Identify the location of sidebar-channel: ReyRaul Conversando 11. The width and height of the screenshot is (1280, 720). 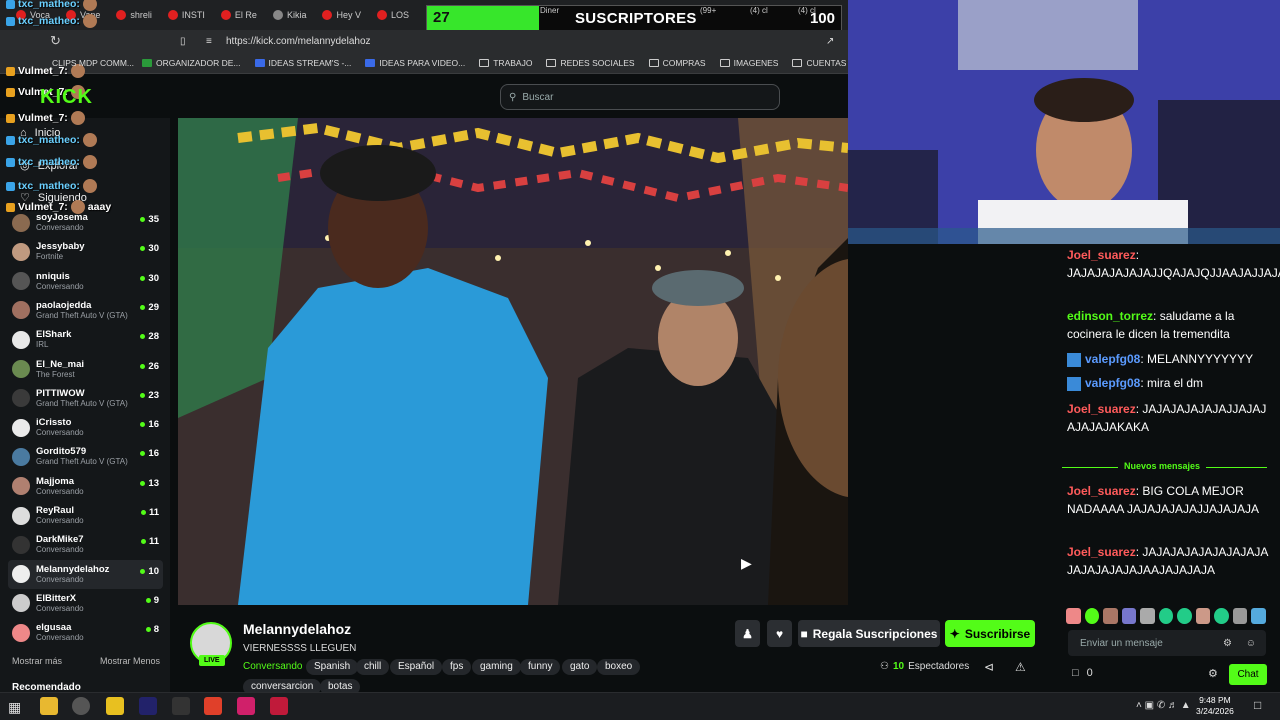
(85, 515).